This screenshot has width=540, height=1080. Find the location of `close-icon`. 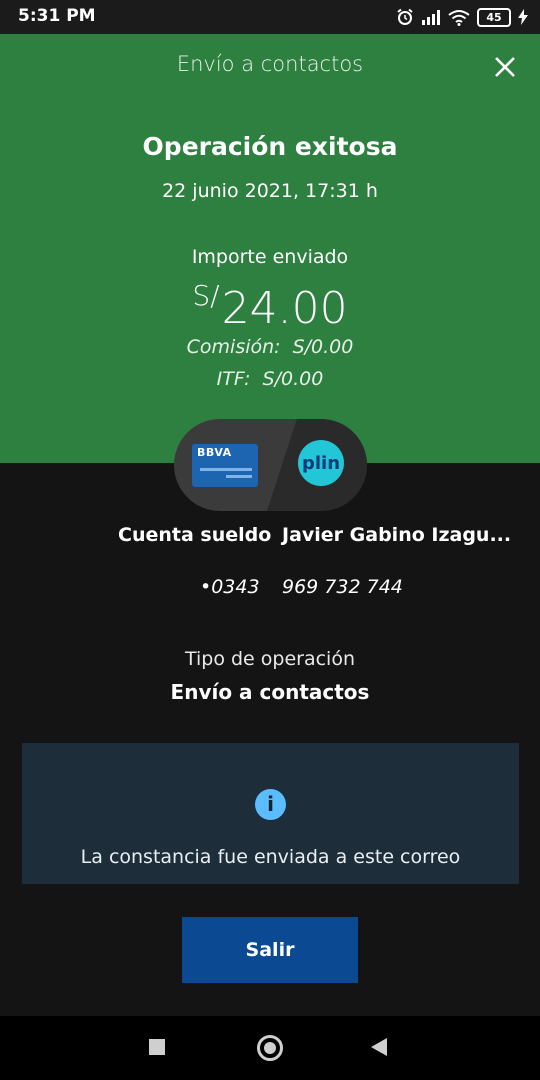

close-icon is located at coordinates (505, 67).